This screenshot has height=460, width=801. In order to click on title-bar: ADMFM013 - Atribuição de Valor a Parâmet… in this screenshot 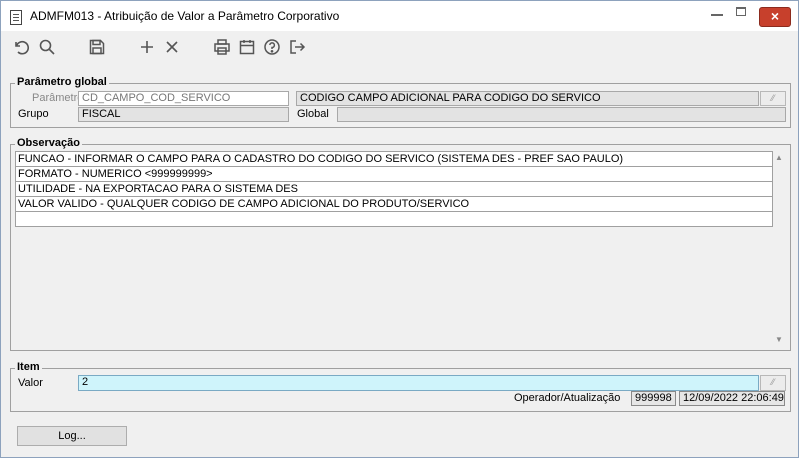, I will do `click(399, 16)`.